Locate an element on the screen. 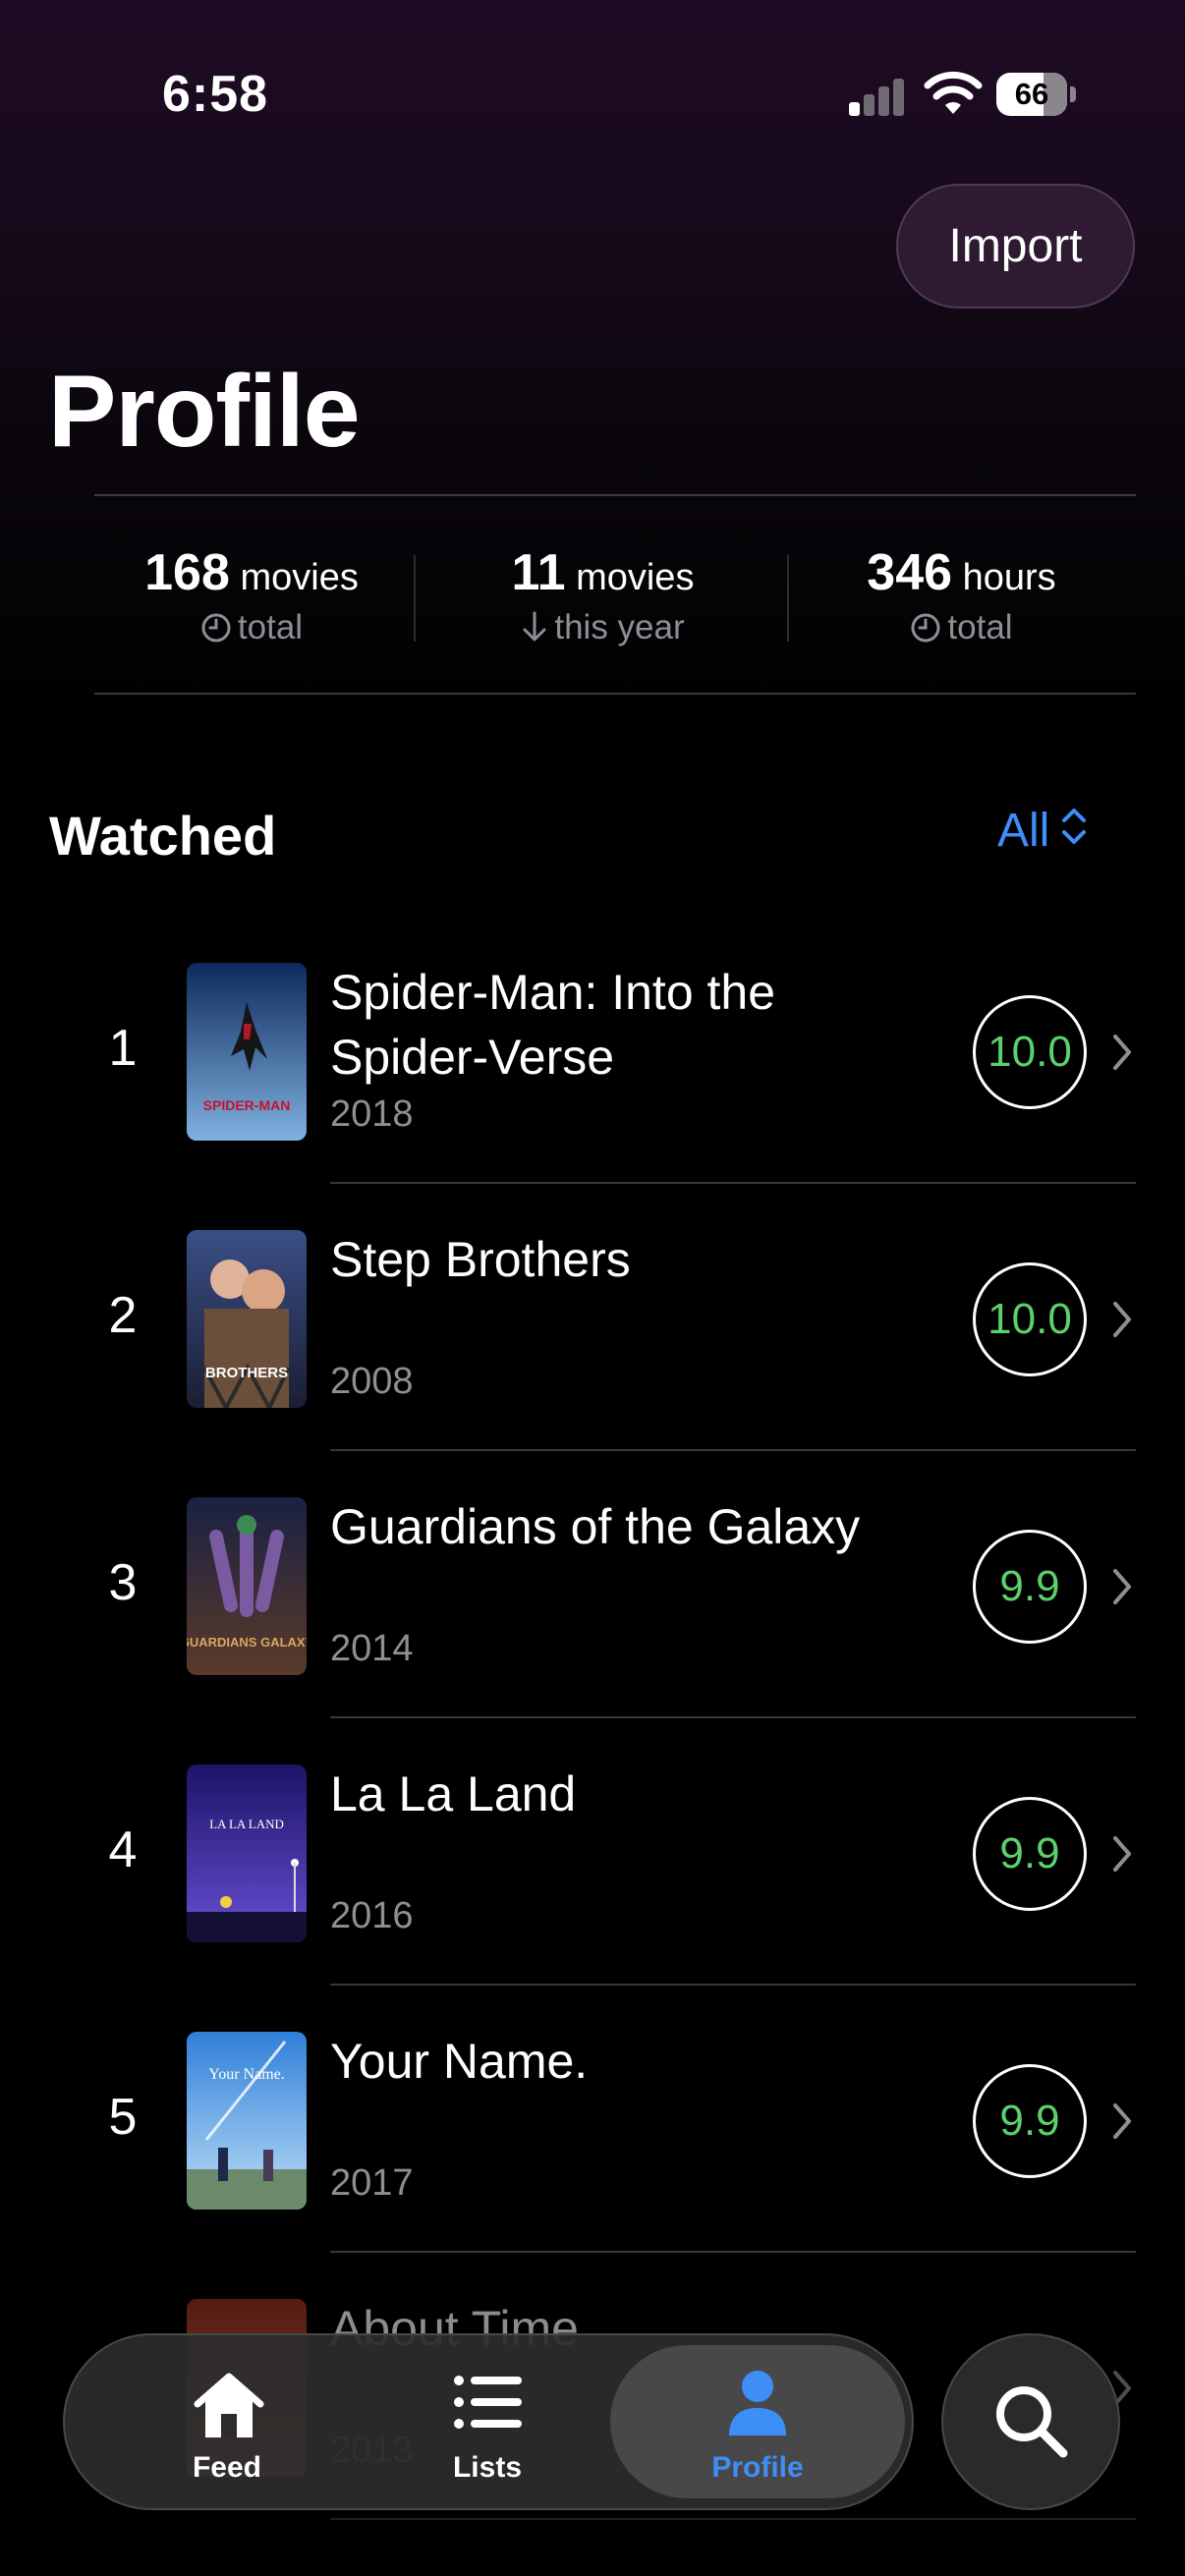 The width and height of the screenshot is (1185, 2576). cellular-signal-icon is located at coordinates (878, 96).